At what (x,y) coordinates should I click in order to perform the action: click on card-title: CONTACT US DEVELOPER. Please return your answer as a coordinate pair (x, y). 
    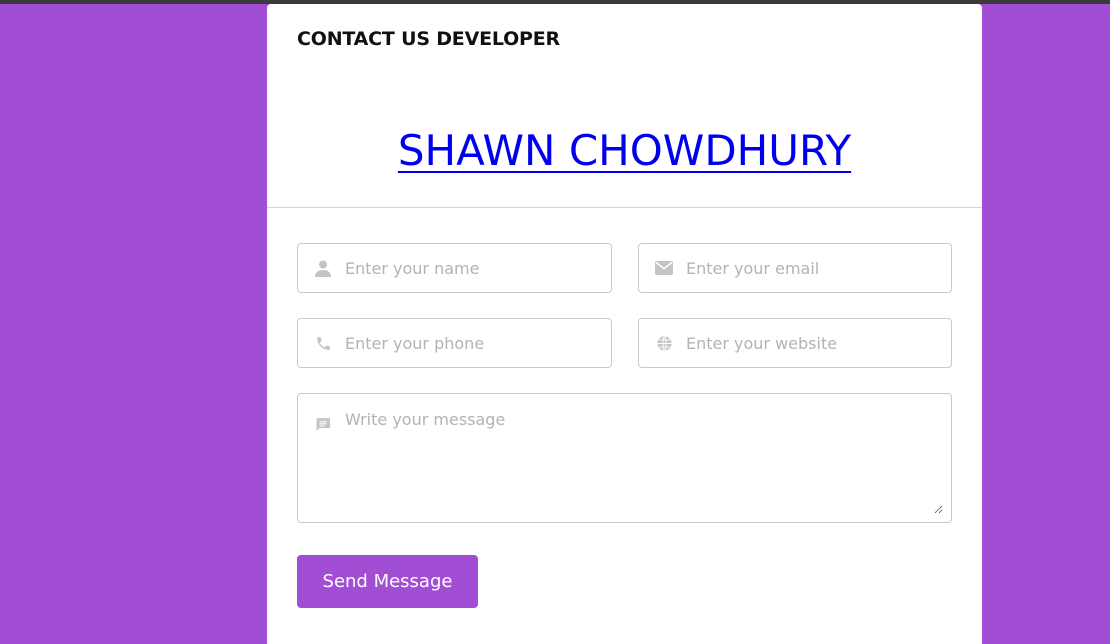
    Looking at the image, I should click on (428, 39).